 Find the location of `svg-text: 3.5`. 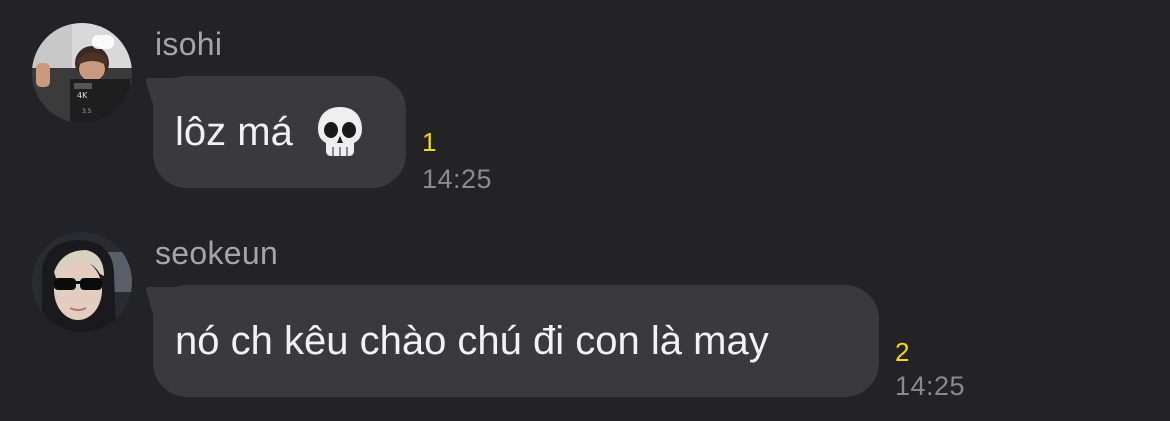

svg-text: 3.5 is located at coordinates (87, 111).